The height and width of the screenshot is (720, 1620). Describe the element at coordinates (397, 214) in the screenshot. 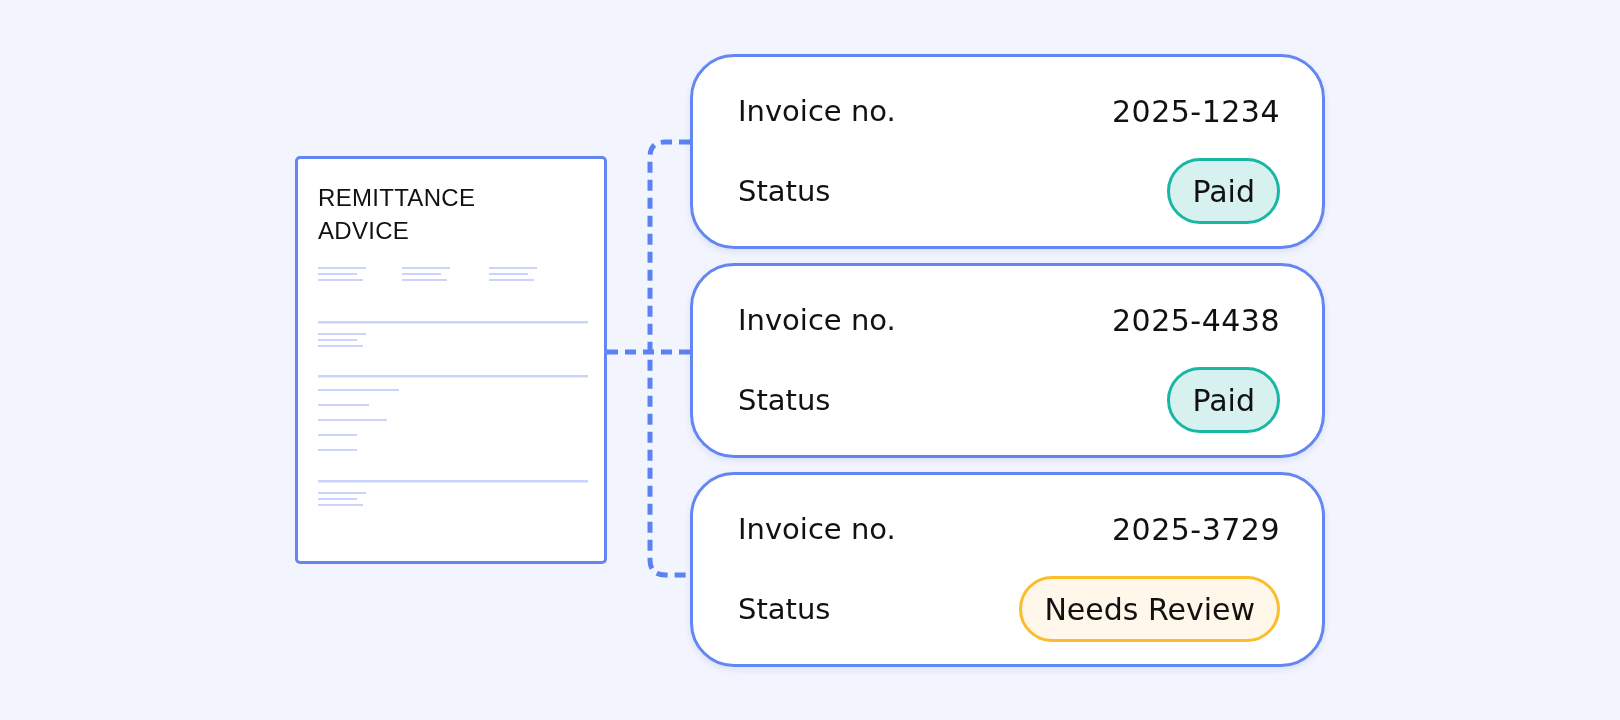

I see `document-title: REMITTANCE ADVICE` at that location.